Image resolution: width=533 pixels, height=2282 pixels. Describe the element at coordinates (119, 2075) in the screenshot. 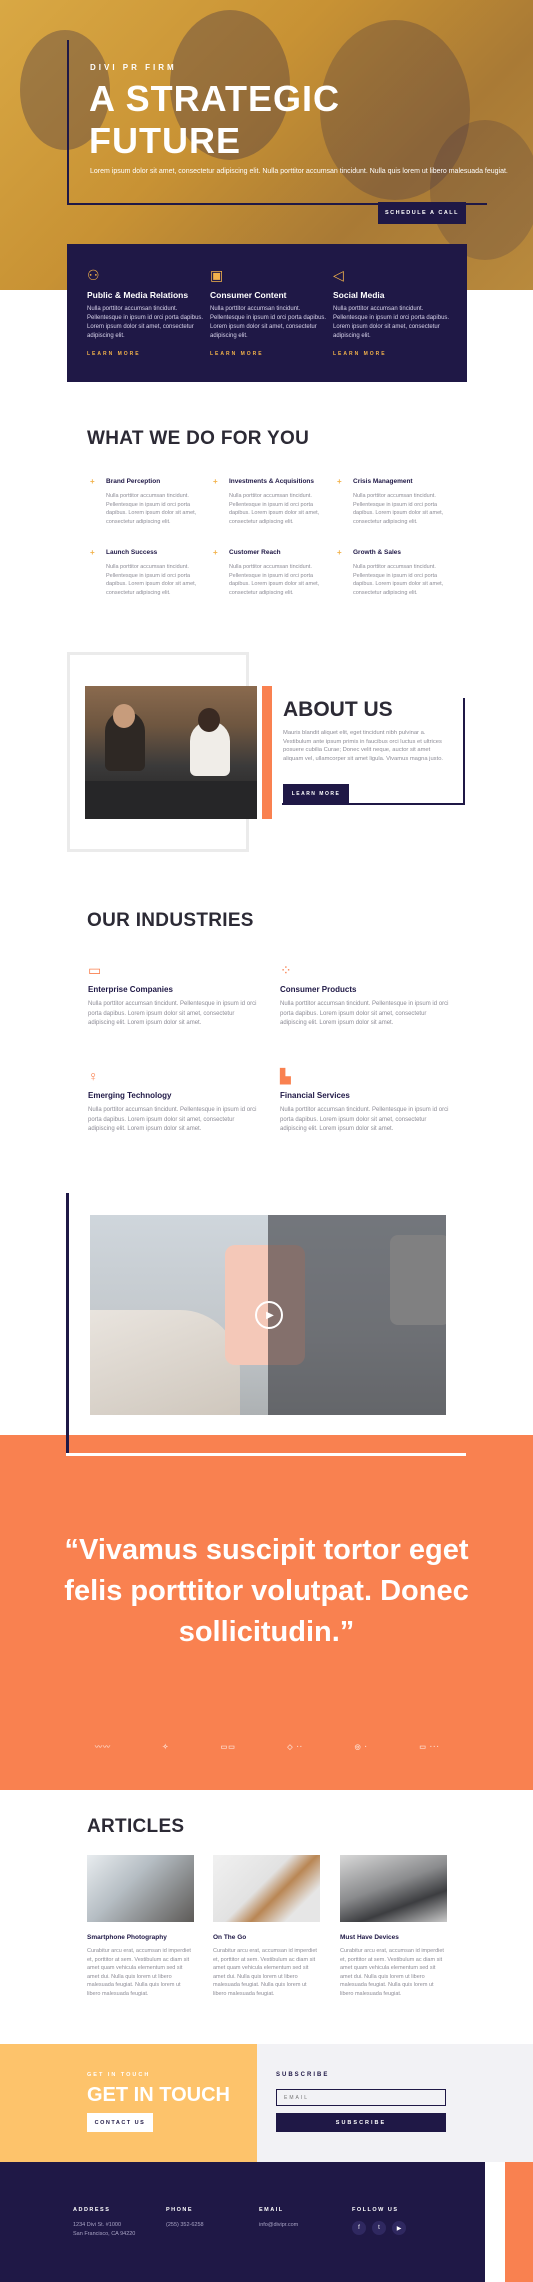

I see `contact-eyebrow: GET IN TOUCH` at that location.